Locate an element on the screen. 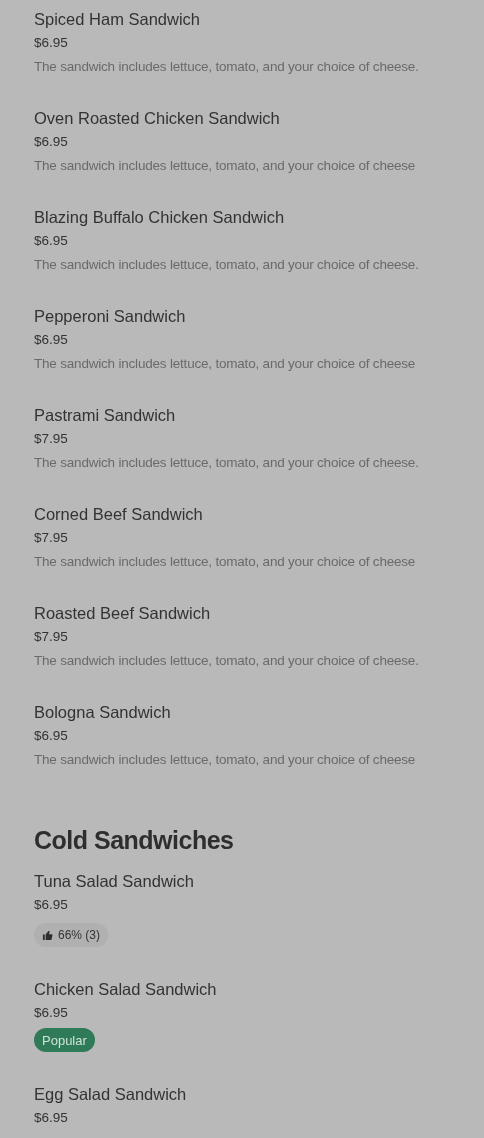 The width and height of the screenshot is (484, 1138). item-name: Corned Beef Sandwich is located at coordinates (118, 514).